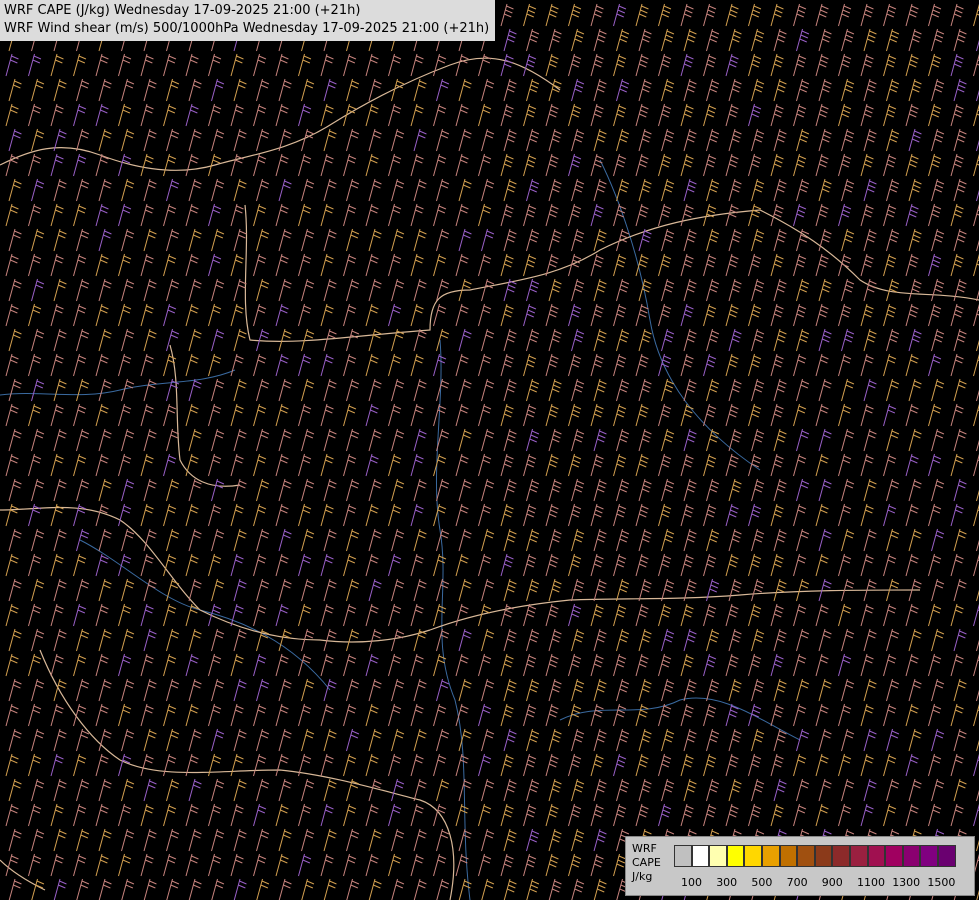 The width and height of the screenshot is (979, 900). What do you see at coordinates (691, 882) in the screenshot?
I see `legend-tick: 100` at bounding box center [691, 882].